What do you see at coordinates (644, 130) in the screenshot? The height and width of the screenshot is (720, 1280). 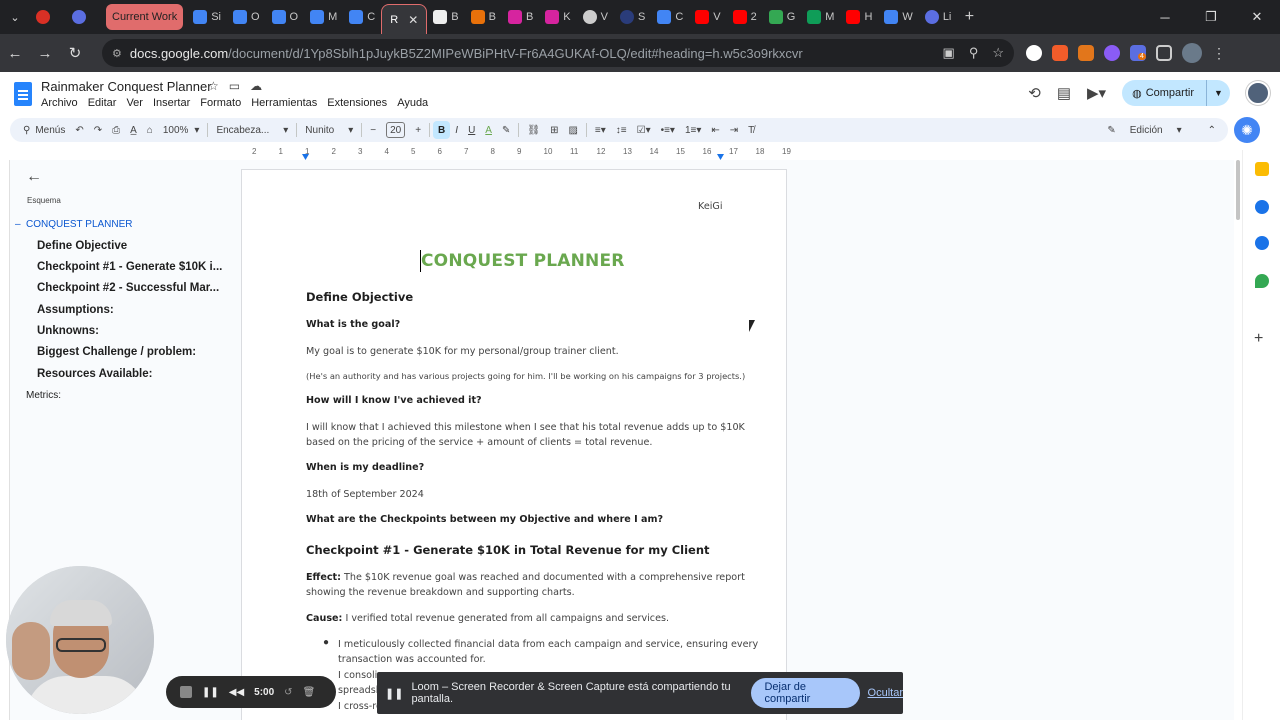 I see `checklist-icon: ☑▾` at bounding box center [644, 130].